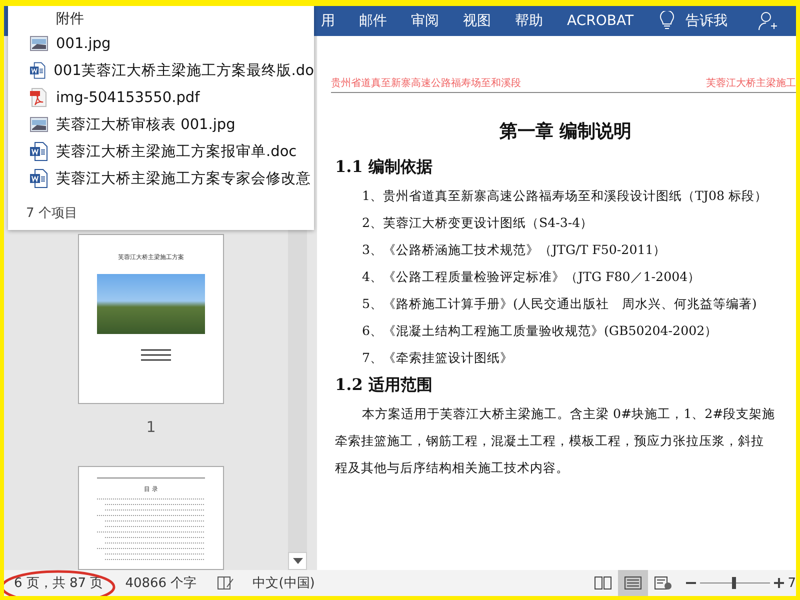 This screenshot has width=800, height=600. Describe the element at coordinates (172, 178) in the screenshot. I see `file-item: 芙蓉江大桥主梁施工方案专家会修改意` at that location.